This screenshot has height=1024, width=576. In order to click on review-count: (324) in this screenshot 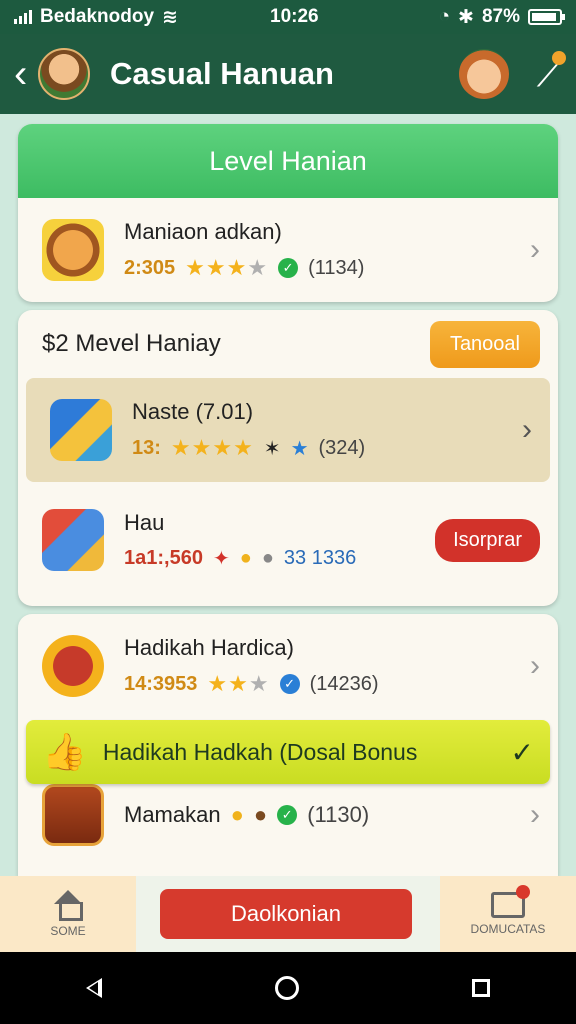, I will do `click(342, 447)`.